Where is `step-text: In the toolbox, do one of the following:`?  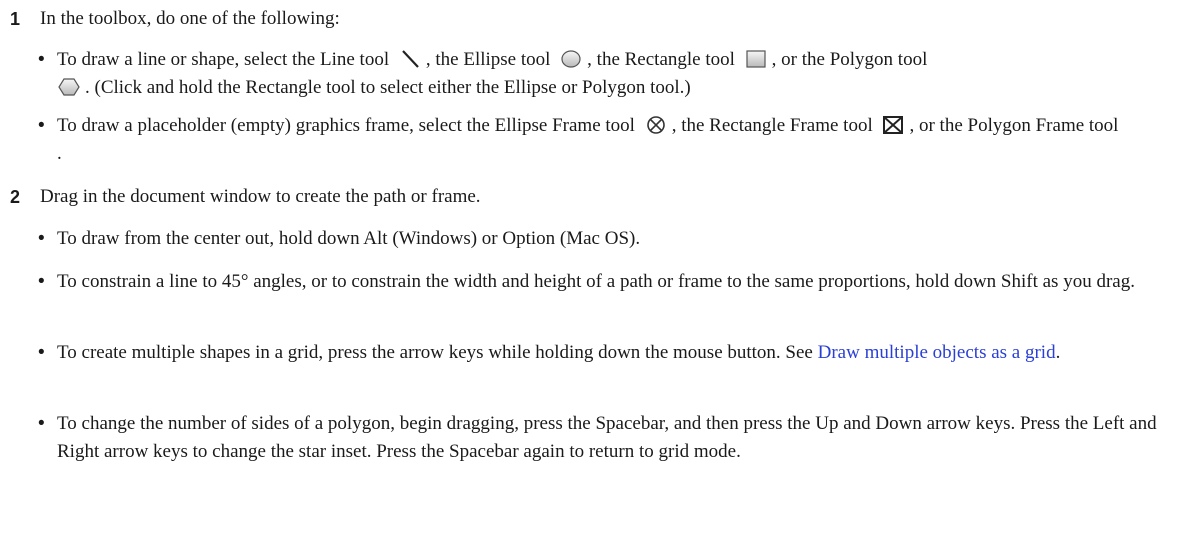
step-text: In the toolbox, do one of the following: is located at coordinates (190, 18).